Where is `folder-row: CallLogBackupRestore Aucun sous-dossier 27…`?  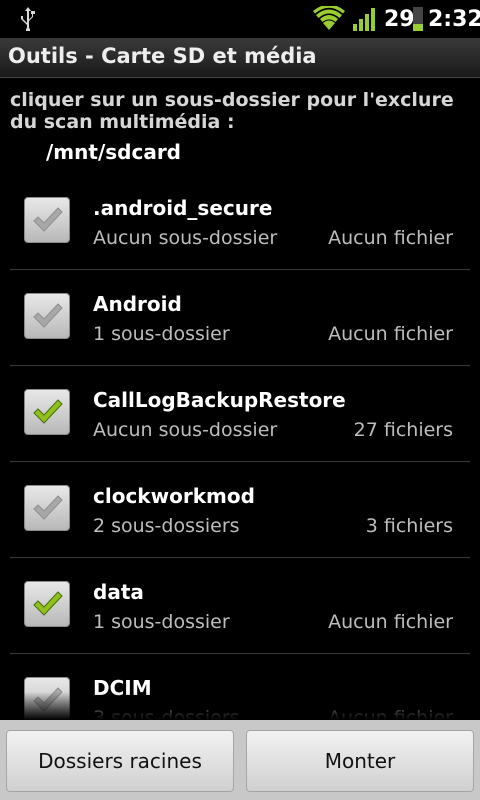 folder-row: CallLogBackupRestore Aucun sous-dossier 27… is located at coordinates (240, 414).